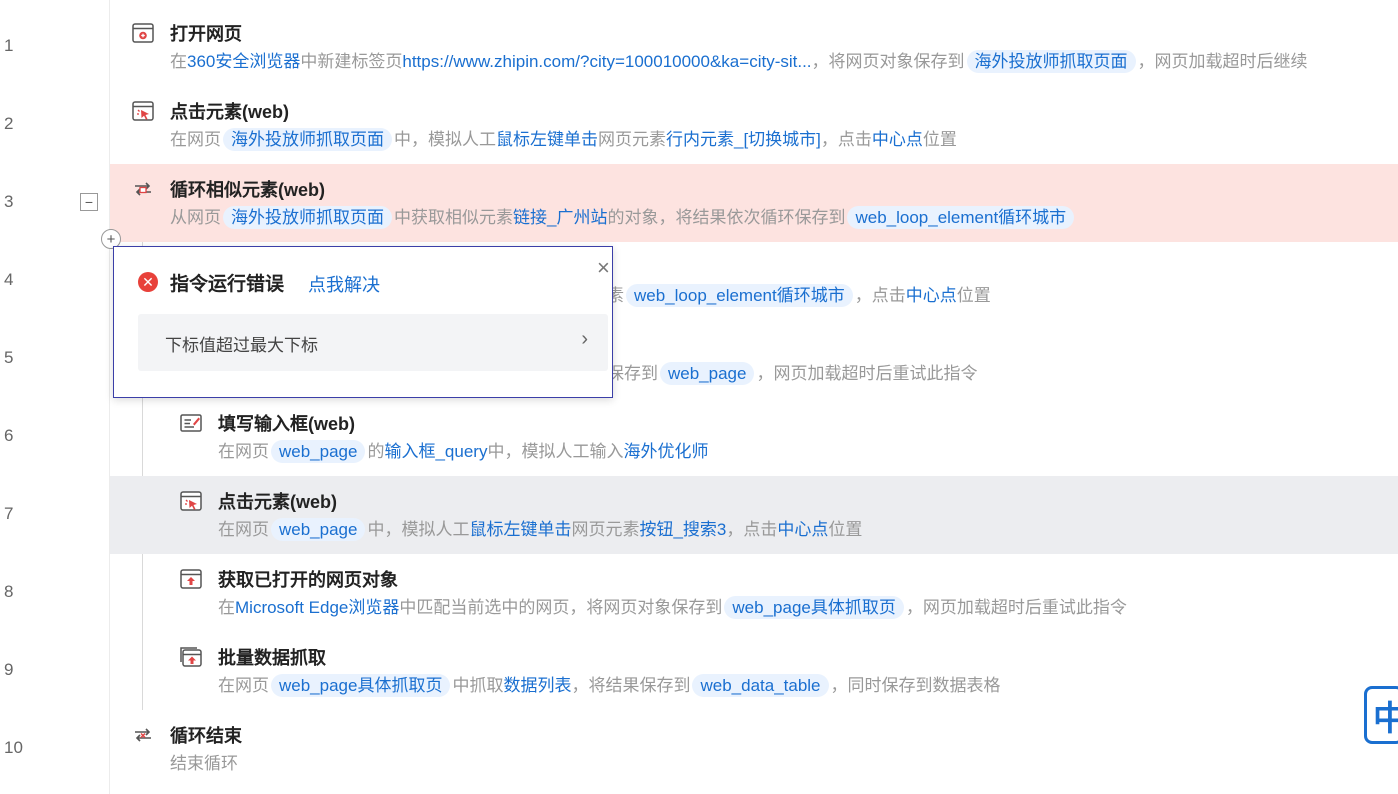 The width and height of the screenshot is (1398, 794). Describe the element at coordinates (191, 423) in the screenshot. I see `fill-input-icon` at that location.